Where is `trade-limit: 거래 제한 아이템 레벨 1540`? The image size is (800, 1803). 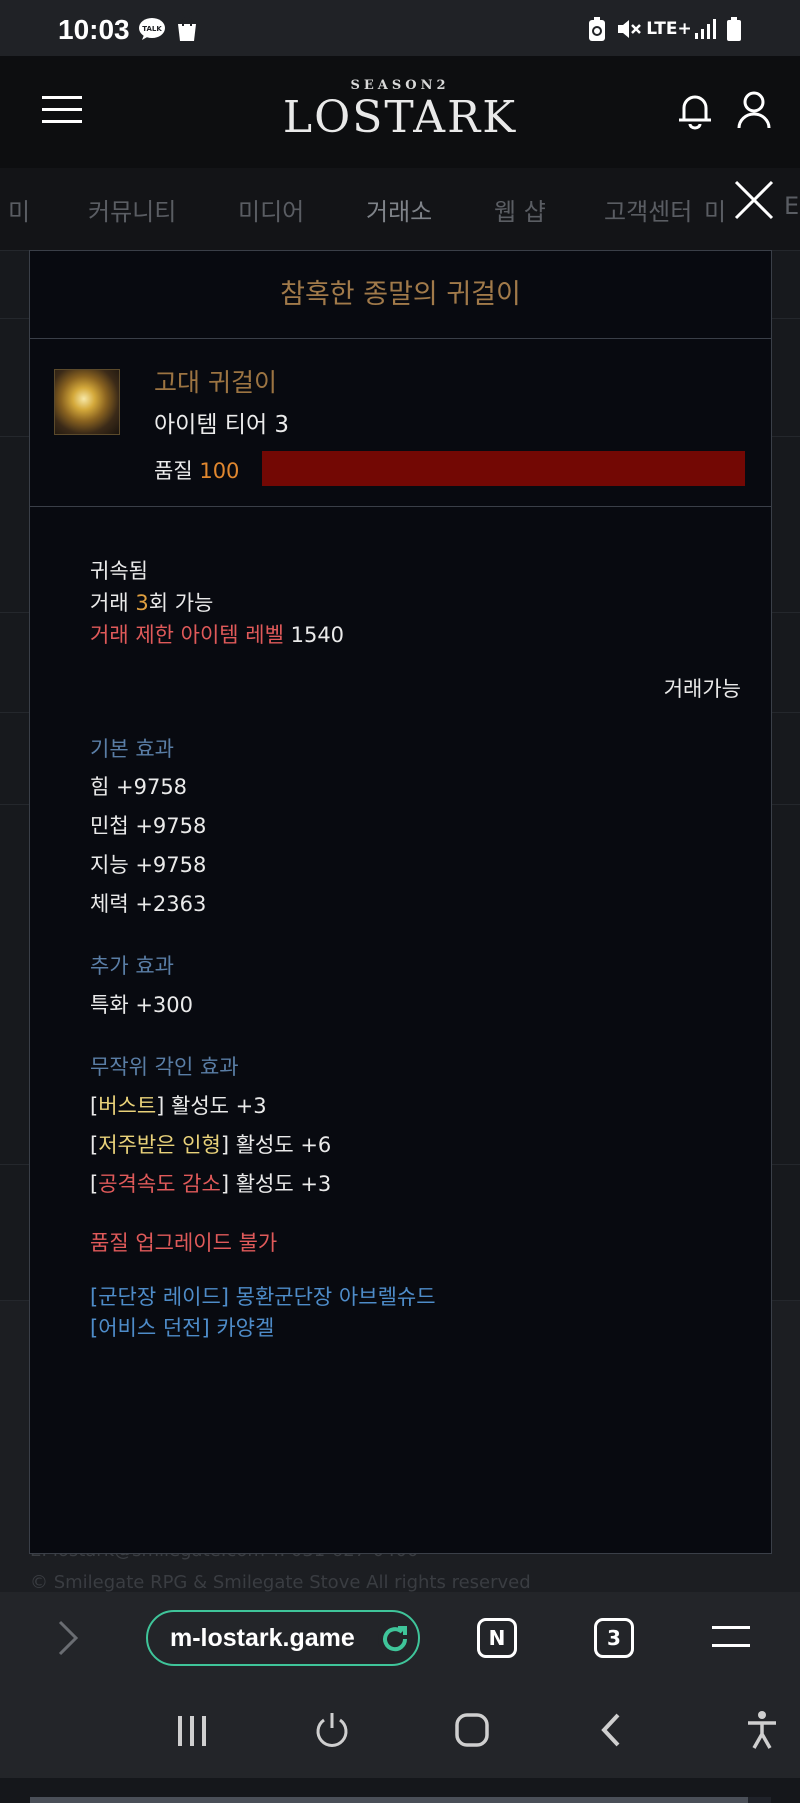 trade-limit: 거래 제한 아이템 레벨 1540 is located at coordinates (217, 634).